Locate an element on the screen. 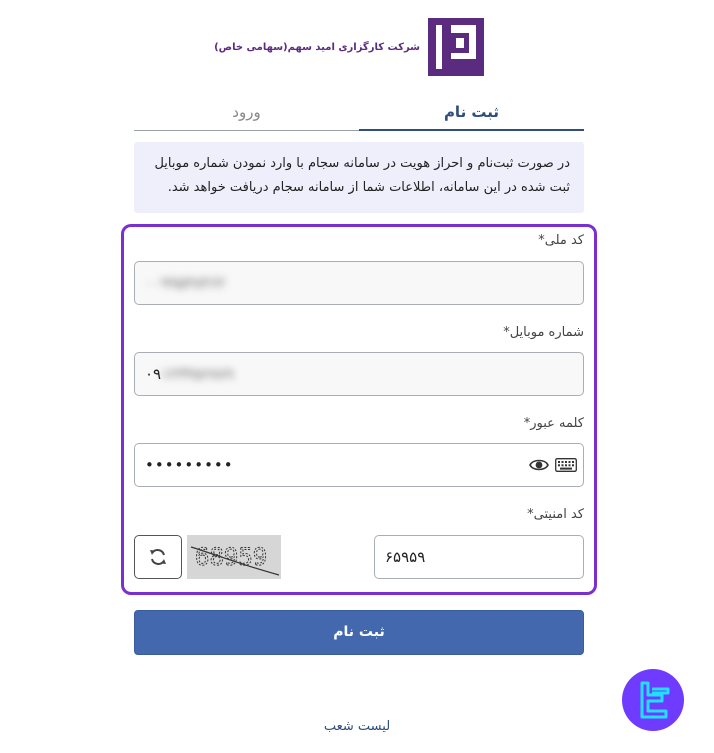  mobile-input: ۰۹۱۲۳۴۵۶۷۸۹ is located at coordinates (359, 374).